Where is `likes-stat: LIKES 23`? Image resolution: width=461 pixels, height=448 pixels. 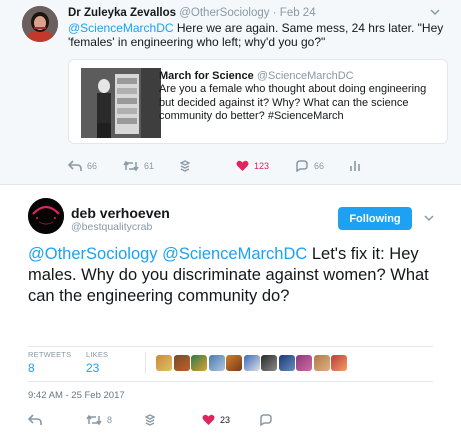
likes-stat: LIKES 23 is located at coordinates (97, 362).